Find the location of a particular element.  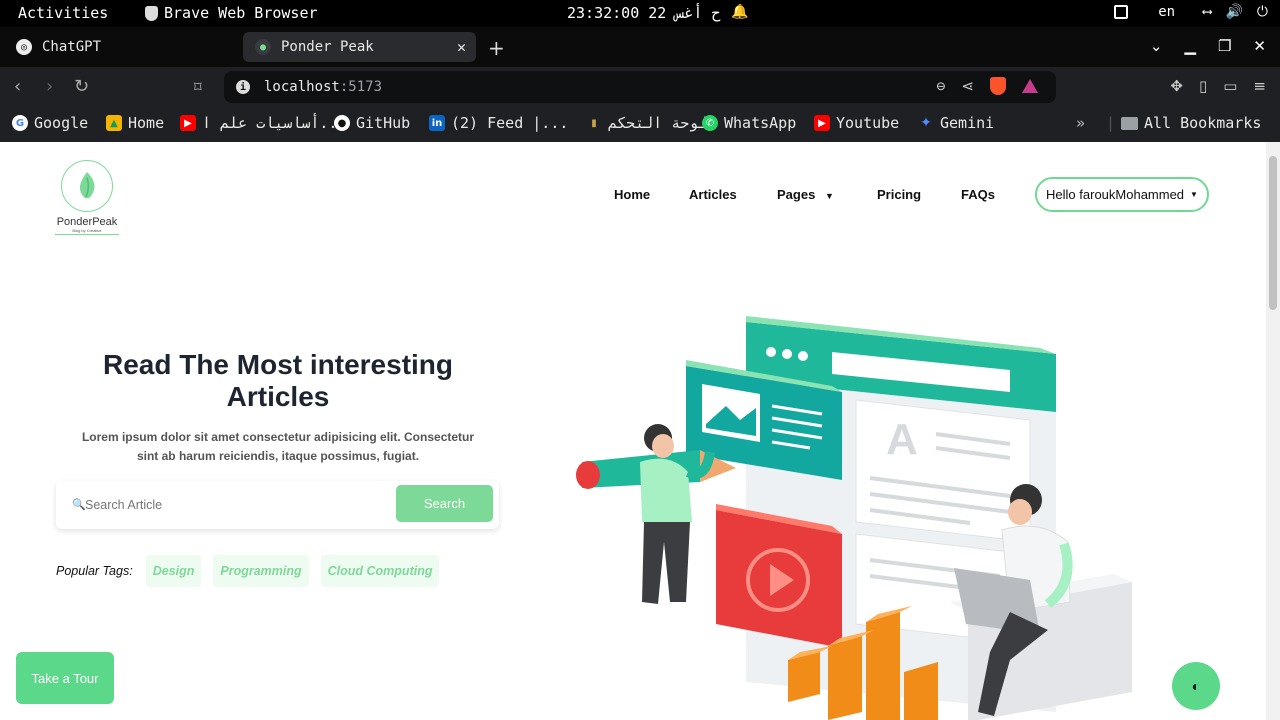

home-icon: ▲ is located at coordinates (114, 123).